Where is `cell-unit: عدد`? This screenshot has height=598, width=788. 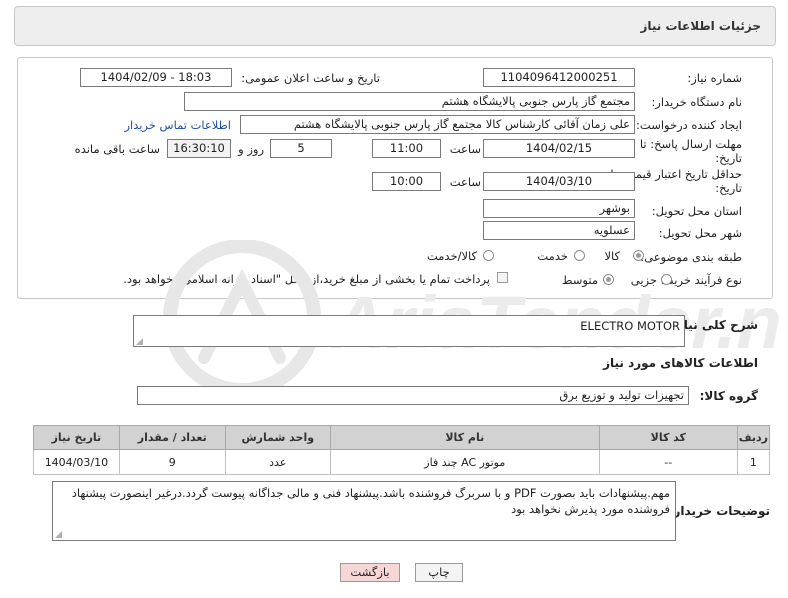 cell-unit: عدد is located at coordinates (277, 462).